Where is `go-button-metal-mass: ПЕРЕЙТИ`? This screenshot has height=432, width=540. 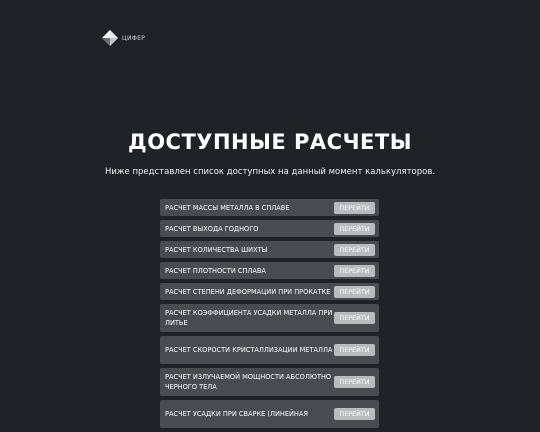
go-button-metal-mass: ПЕРЕЙТИ is located at coordinates (354, 207).